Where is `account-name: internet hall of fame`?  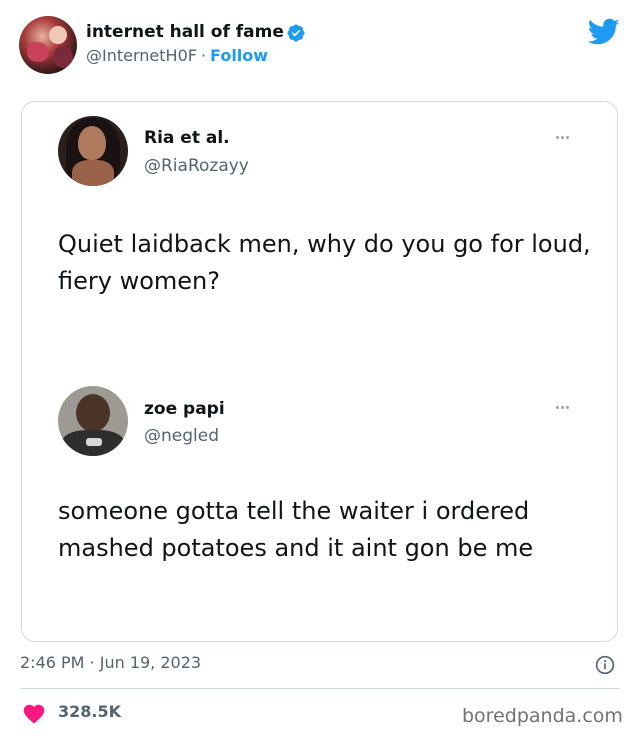 account-name: internet hall of fame is located at coordinates (185, 32).